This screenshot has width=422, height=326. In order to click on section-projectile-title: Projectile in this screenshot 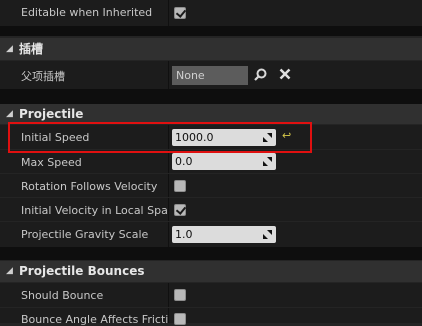, I will do `click(51, 114)`.